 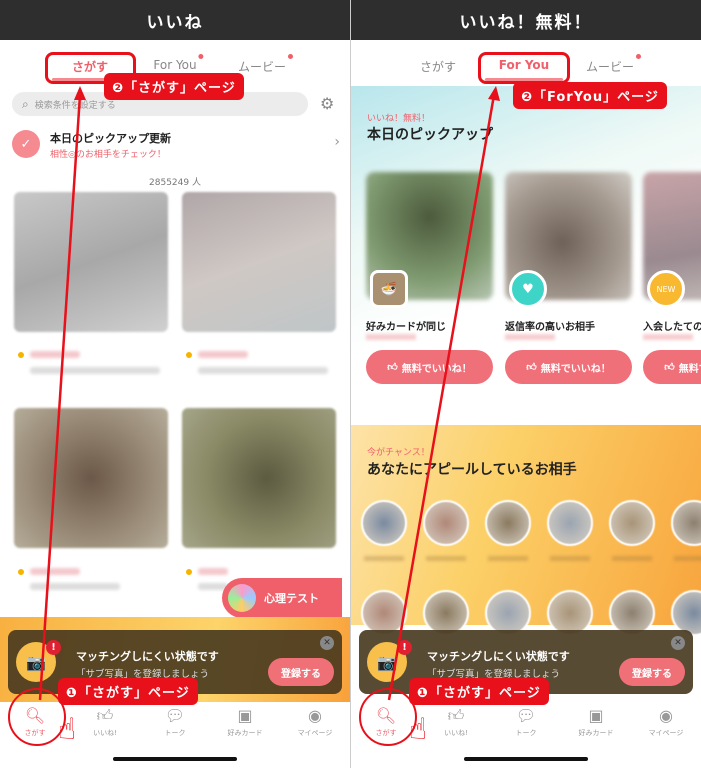 I want to click on alert-icon: !, so click(x=53, y=647).